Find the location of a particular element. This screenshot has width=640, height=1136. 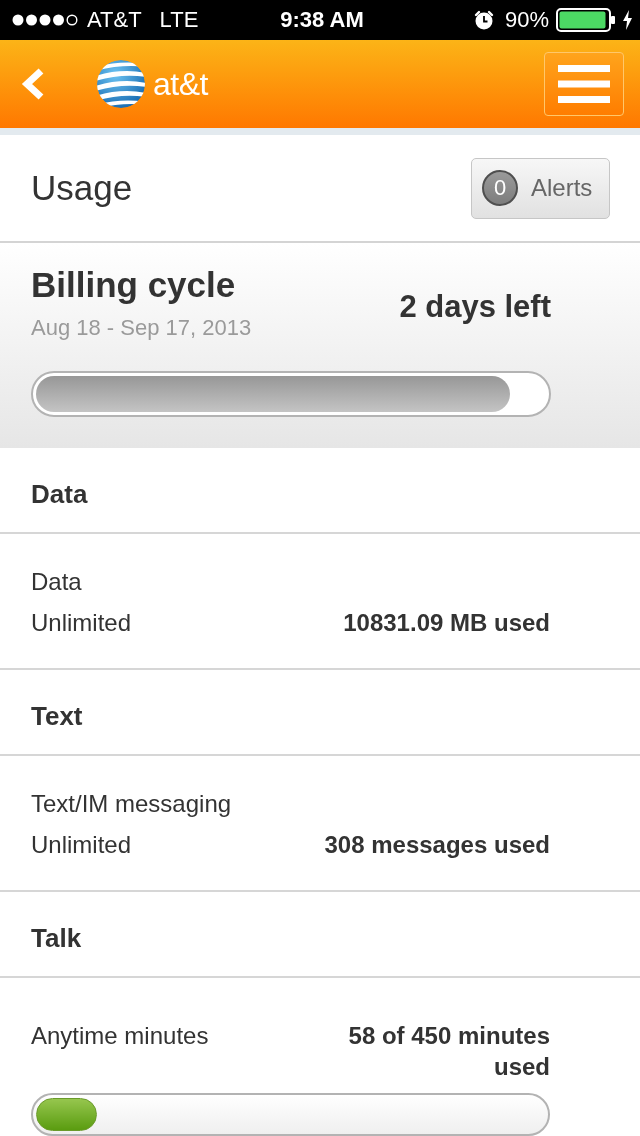

section-heading: Talk is located at coordinates (320, 935).